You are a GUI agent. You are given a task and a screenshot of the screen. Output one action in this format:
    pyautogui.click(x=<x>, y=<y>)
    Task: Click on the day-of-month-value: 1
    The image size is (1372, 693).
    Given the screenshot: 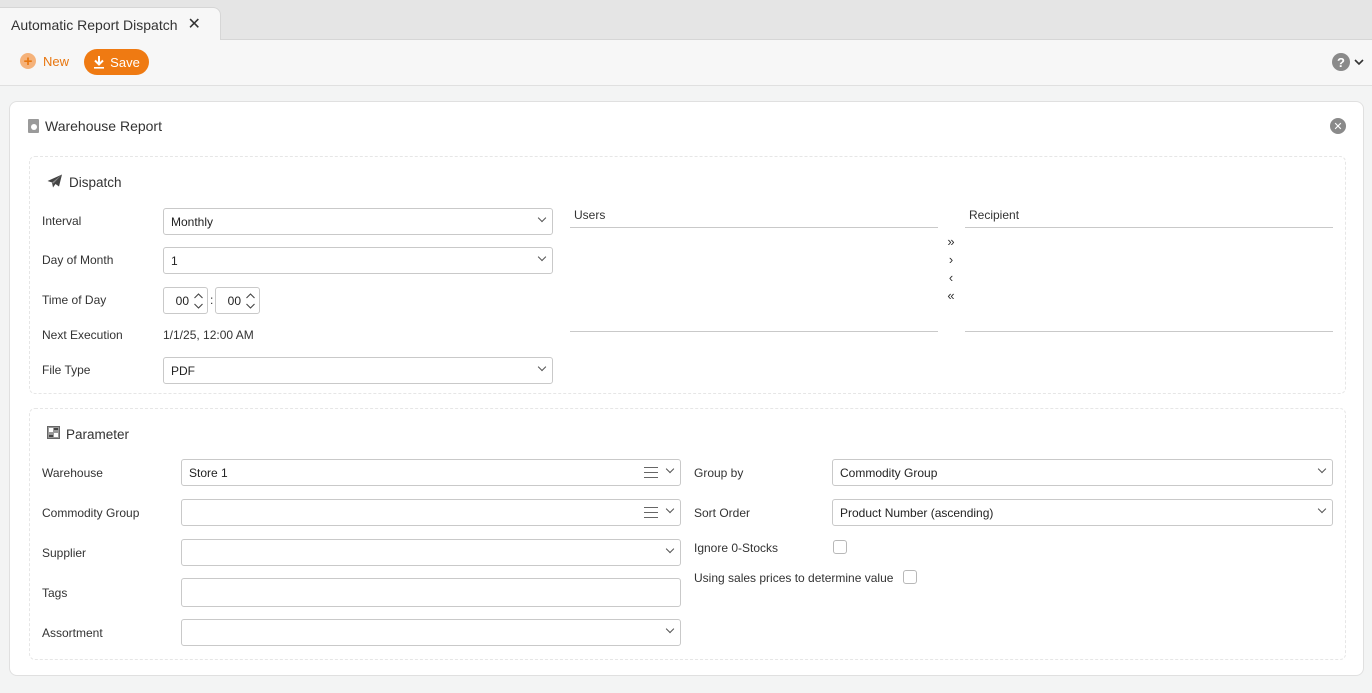 What is the action you would take?
    pyautogui.click(x=174, y=260)
    